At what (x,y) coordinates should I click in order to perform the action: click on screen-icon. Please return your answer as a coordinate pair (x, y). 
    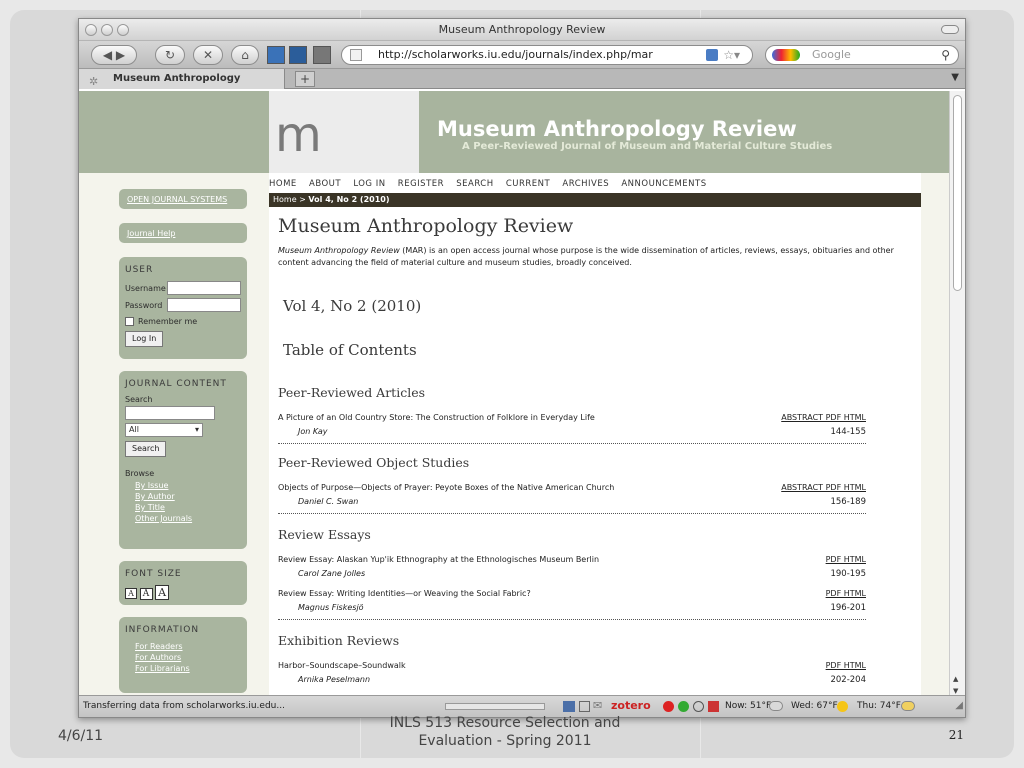
    Looking at the image, I should click on (569, 706).